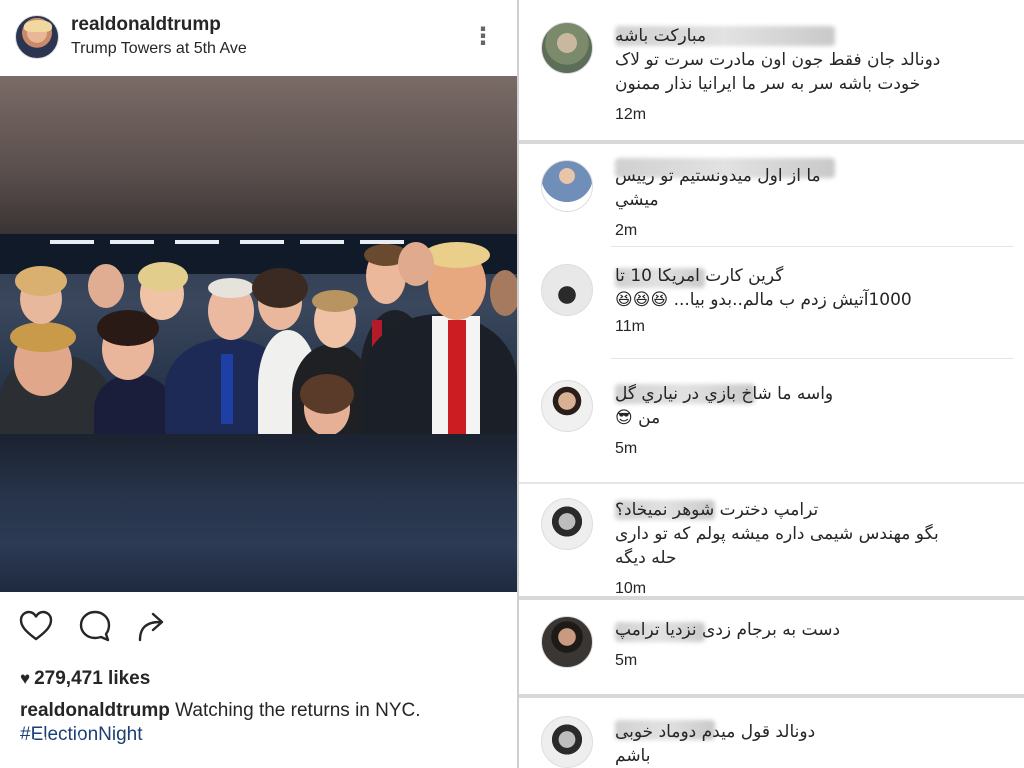 The width and height of the screenshot is (1024, 768). What do you see at coordinates (483, 37) in the screenshot?
I see `more-options-icon: ⋮` at bounding box center [483, 37].